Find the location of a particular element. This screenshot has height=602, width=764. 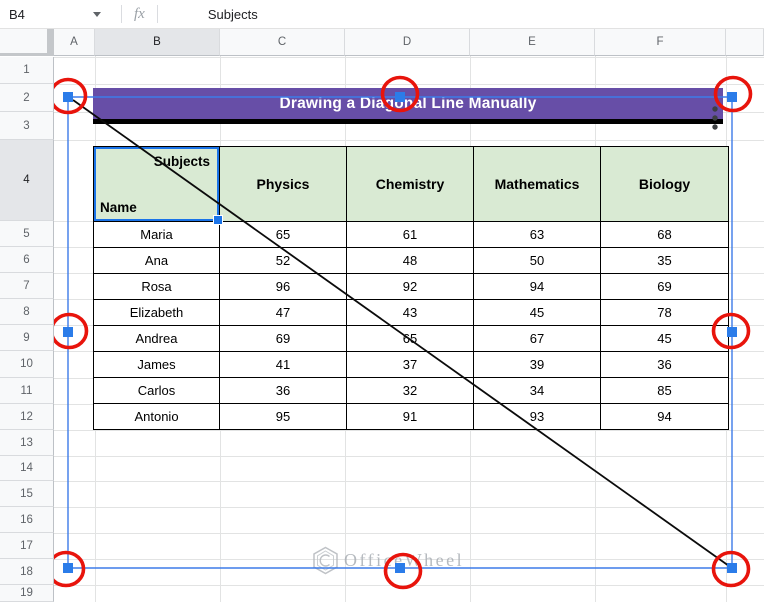

annotation-circle-middle-left is located at coordinates (69, 331).